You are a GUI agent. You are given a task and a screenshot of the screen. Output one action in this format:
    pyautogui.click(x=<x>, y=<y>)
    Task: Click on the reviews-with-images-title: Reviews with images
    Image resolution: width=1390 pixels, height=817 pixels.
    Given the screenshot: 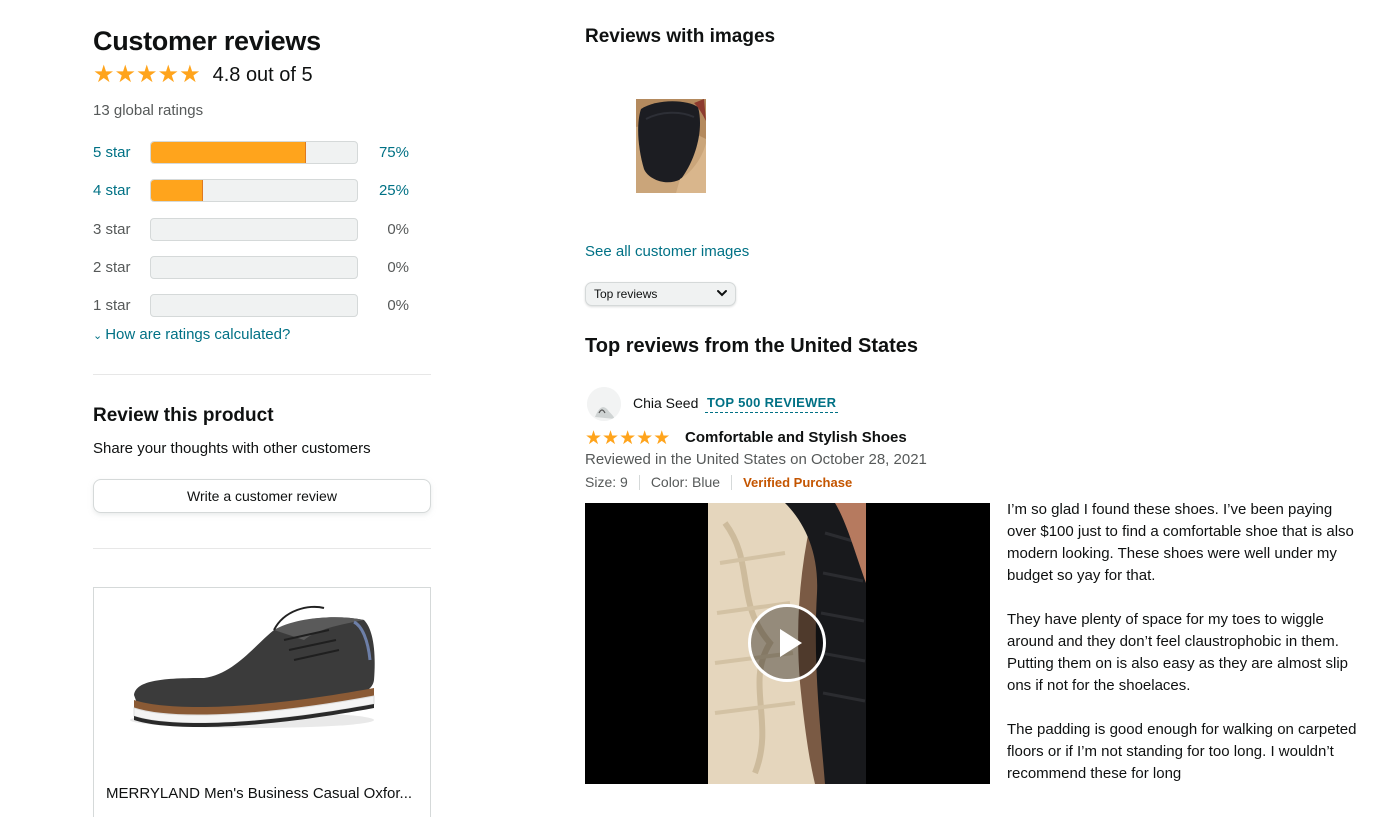 What is the action you would take?
    pyautogui.click(x=680, y=36)
    